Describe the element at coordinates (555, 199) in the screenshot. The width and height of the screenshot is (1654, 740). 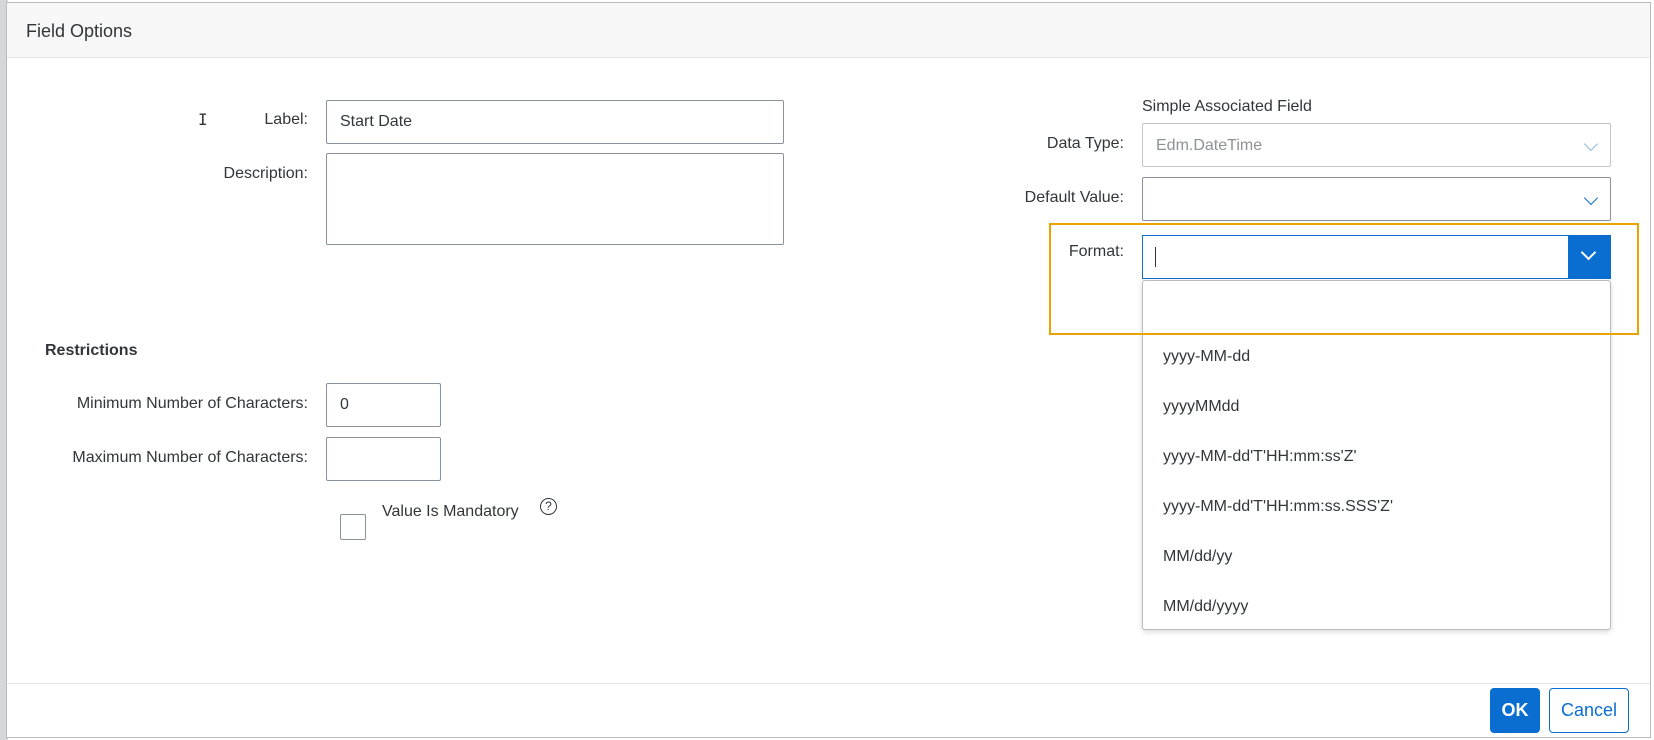
I see `description-input` at that location.